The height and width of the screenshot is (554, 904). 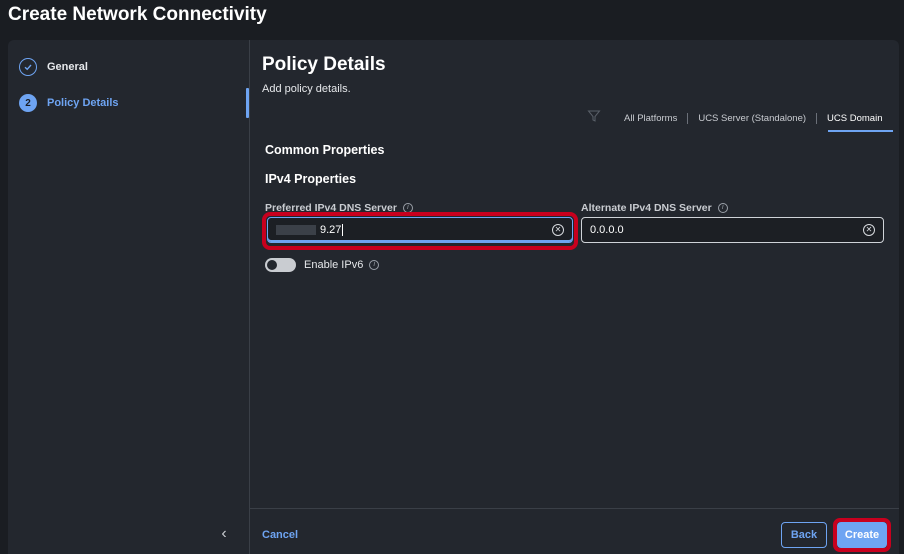 What do you see at coordinates (862, 535) in the screenshot?
I see `create-button: Create` at bounding box center [862, 535].